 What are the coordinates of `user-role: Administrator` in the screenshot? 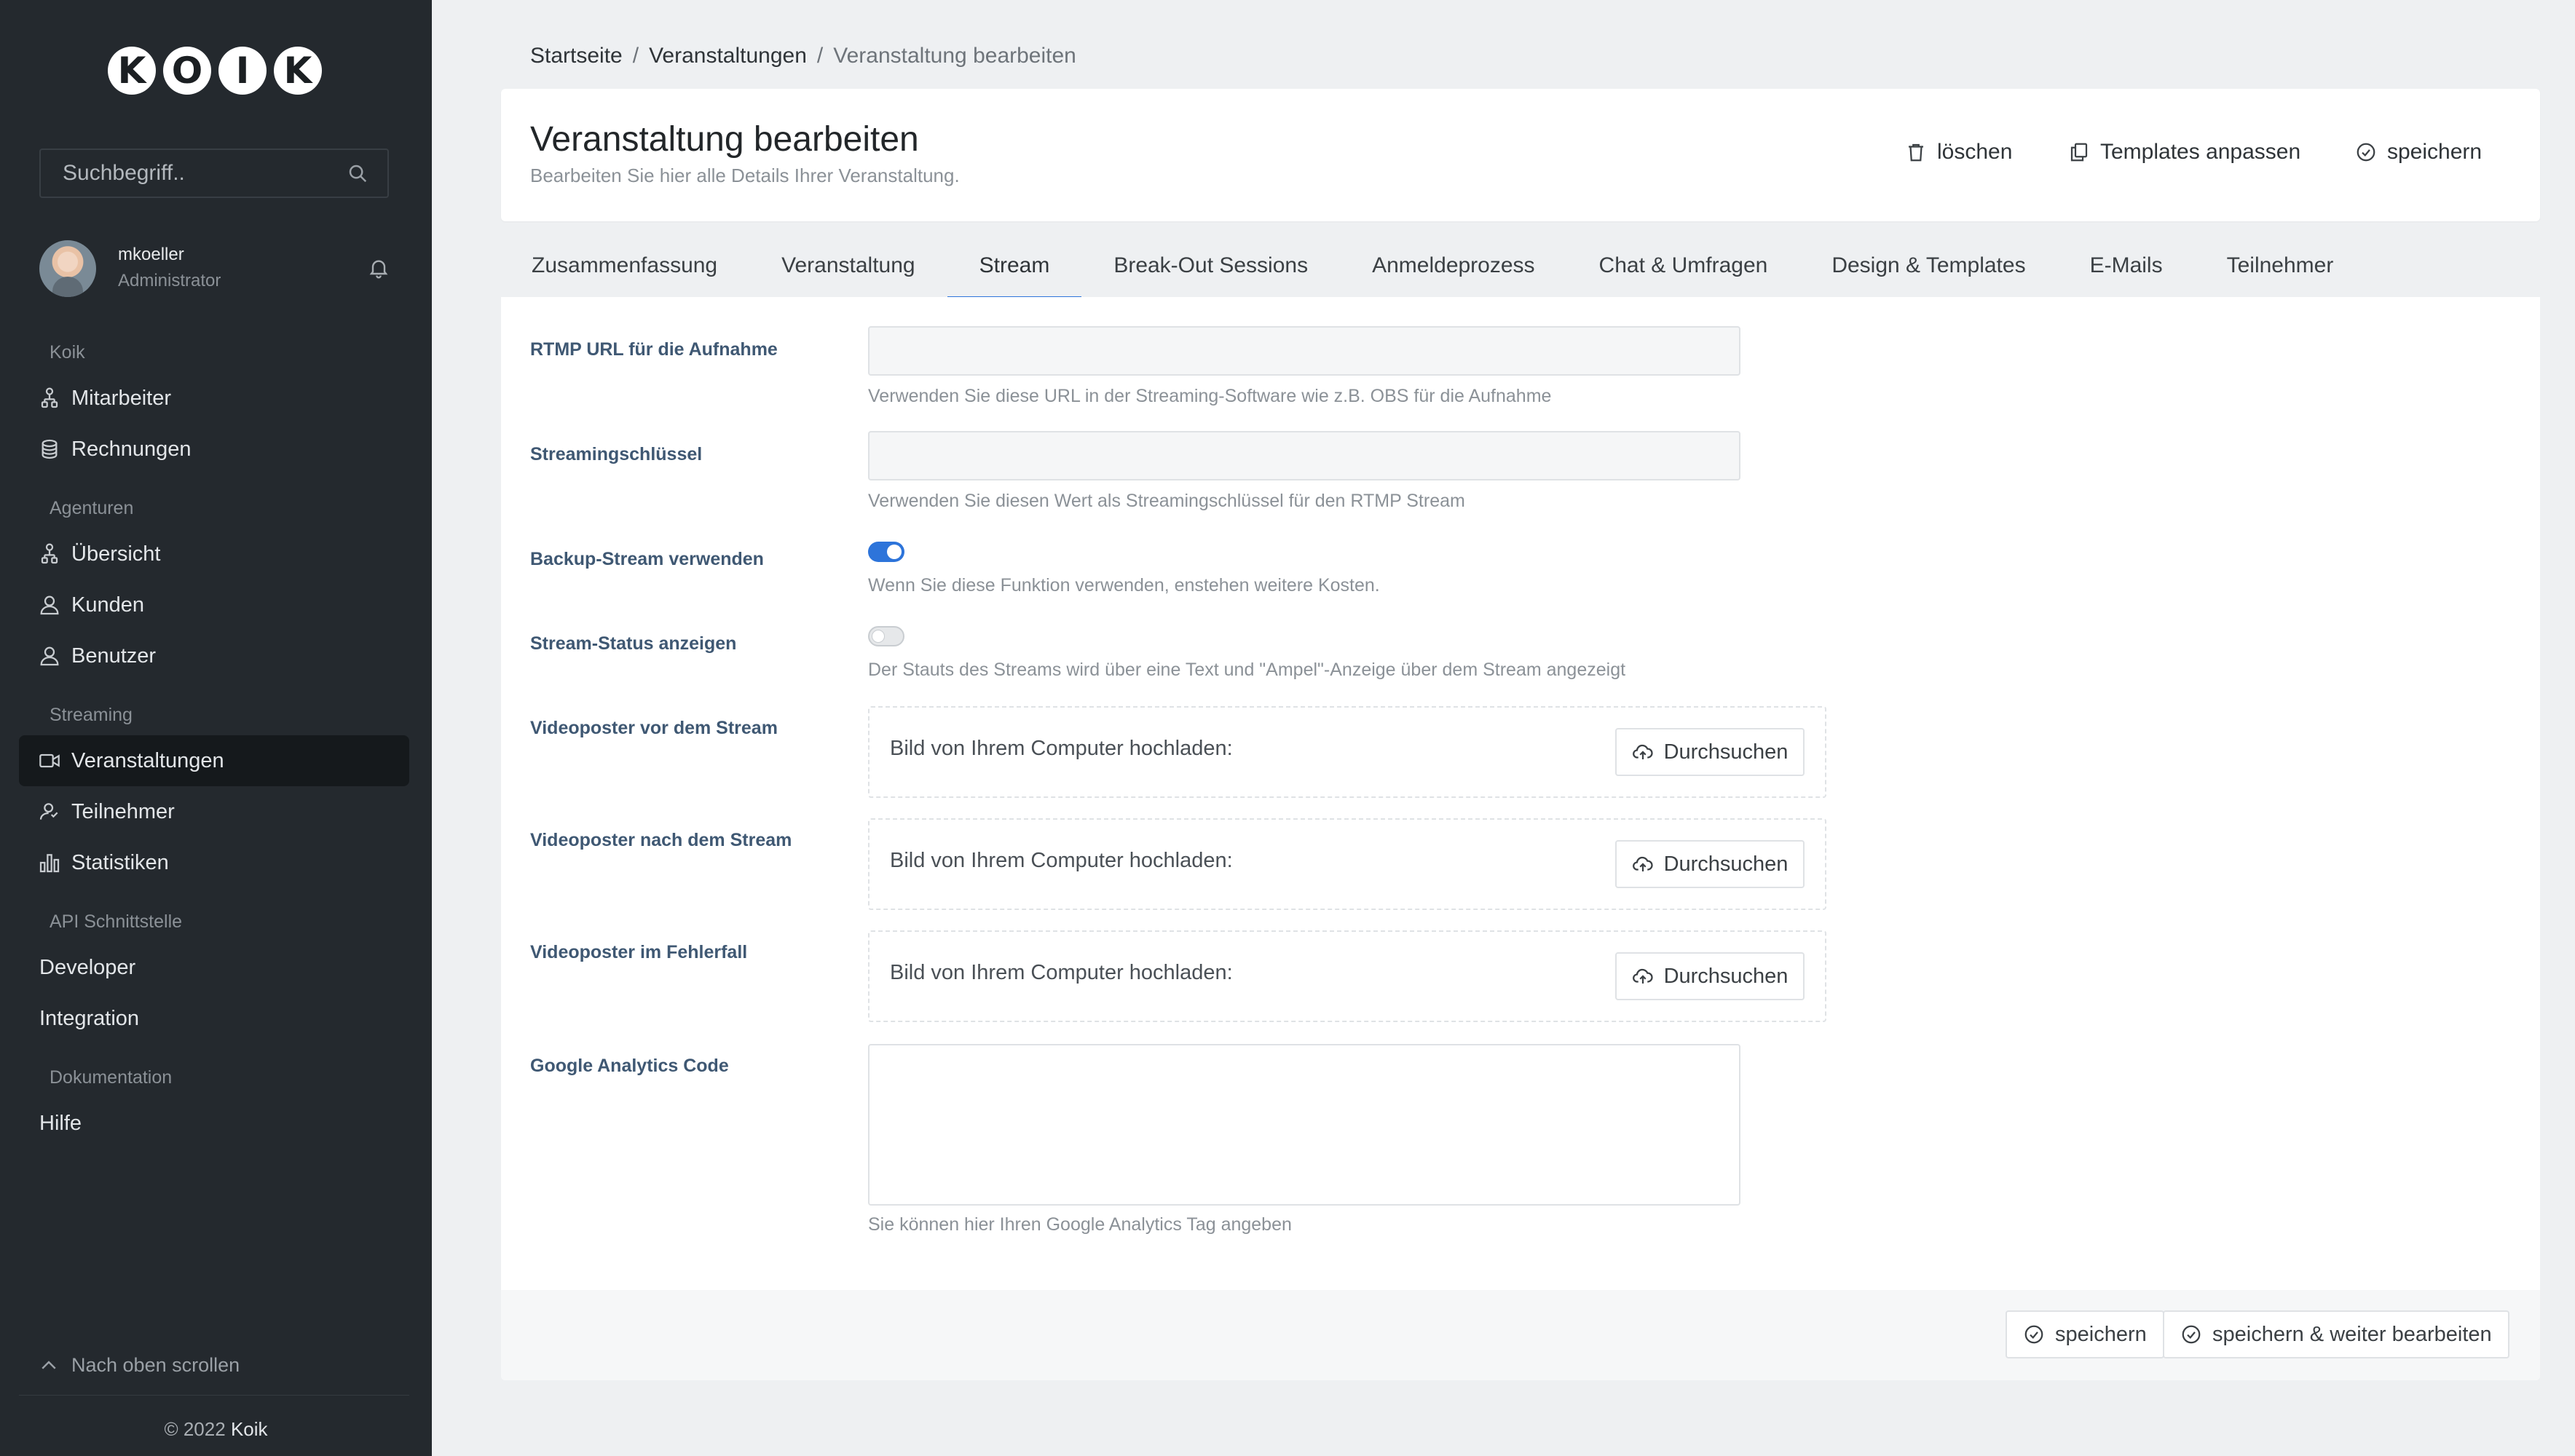 It's located at (169, 280).